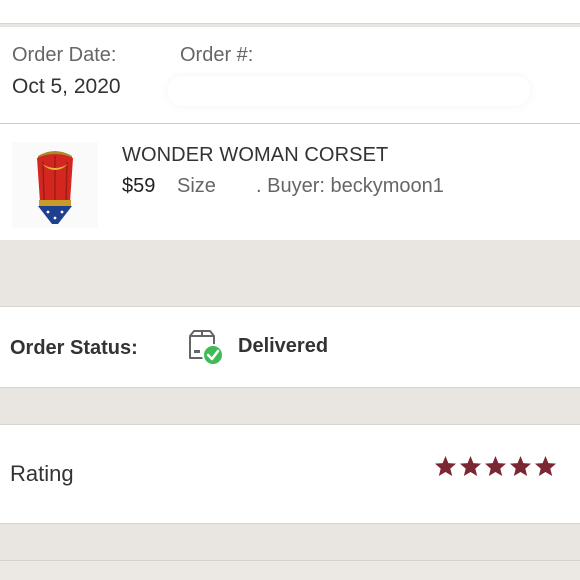 The height and width of the screenshot is (580, 580). I want to click on order-number-label: Order #:, so click(217, 55).